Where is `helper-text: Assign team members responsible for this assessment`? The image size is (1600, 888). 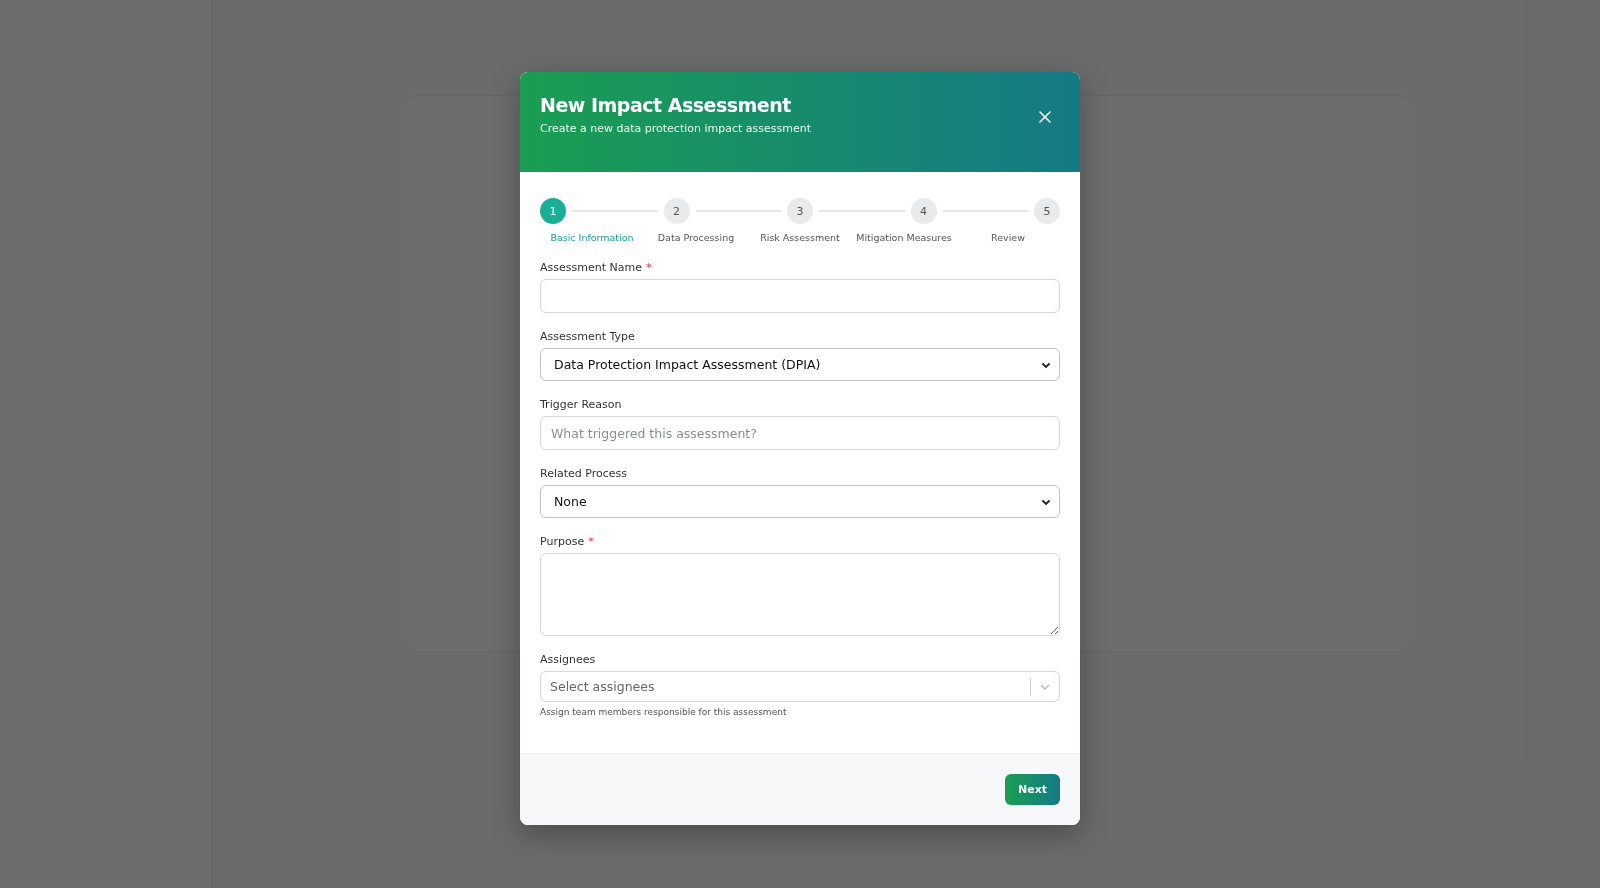
helper-text: Assign team members responsible for this assessment is located at coordinates (664, 712).